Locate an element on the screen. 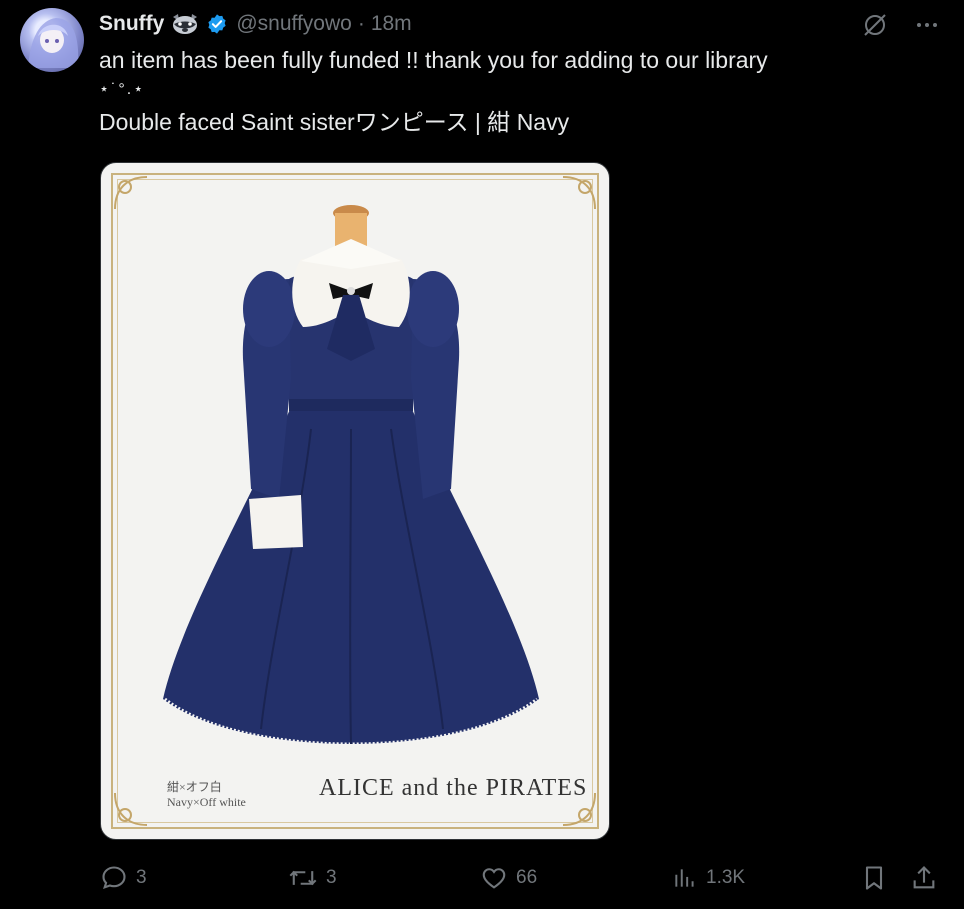  analytics-icon is located at coordinates (684, 878).